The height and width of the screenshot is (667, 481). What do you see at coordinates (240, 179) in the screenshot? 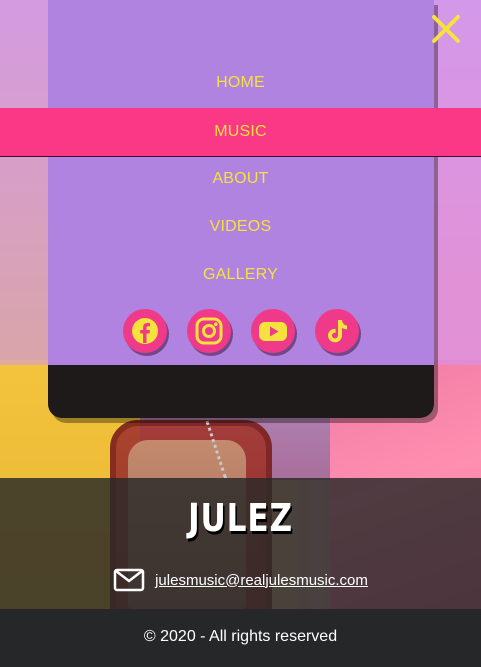
I see `nav-item-about: ABOUT` at bounding box center [240, 179].